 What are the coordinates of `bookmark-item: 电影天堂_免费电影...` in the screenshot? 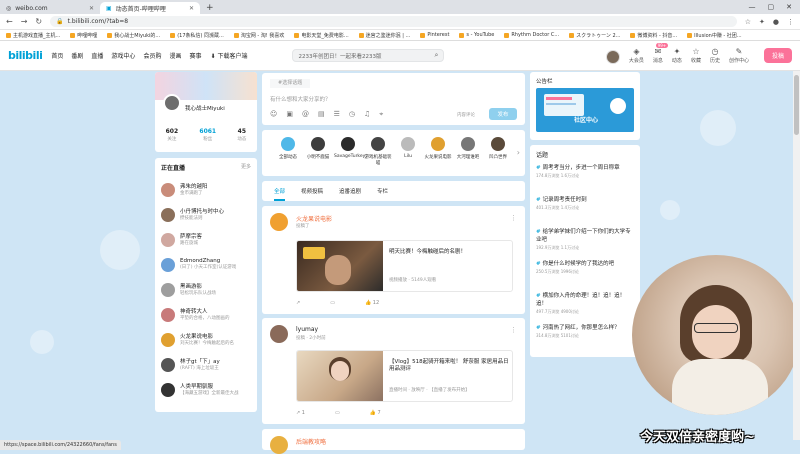 It's located at (321, 35).